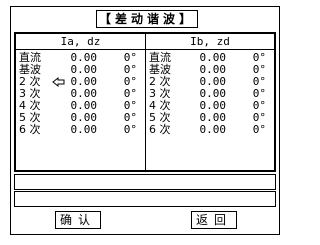 The height and width of the screenshot is (245, 320). I want to click on confirm-button: 确认, so click(78, 220).